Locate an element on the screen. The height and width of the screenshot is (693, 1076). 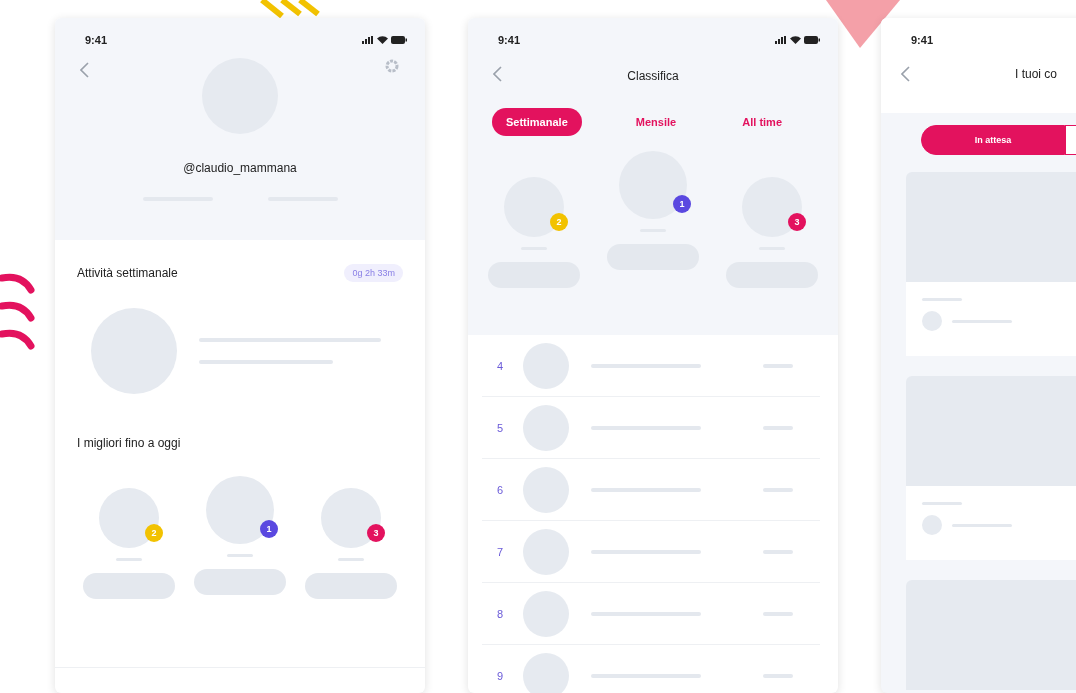
segment-tab: In attesa is located at coordinates (993, 140).